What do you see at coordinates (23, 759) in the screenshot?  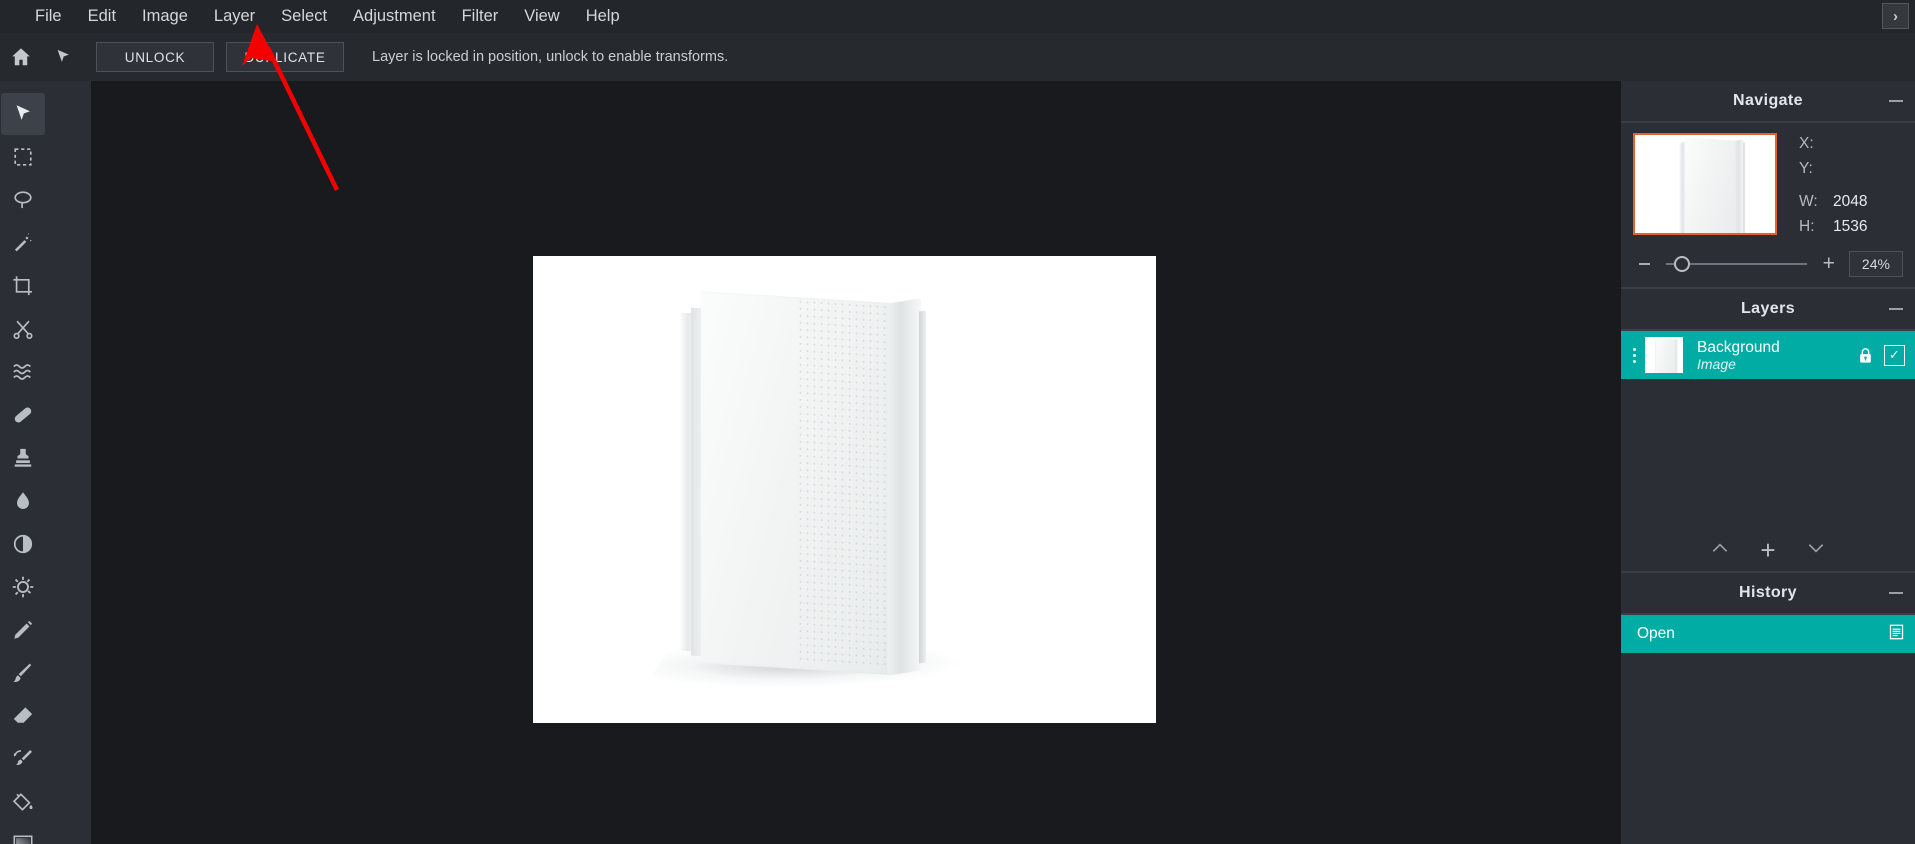 I see `replace-color-tool` at bounding box center [23, 759].